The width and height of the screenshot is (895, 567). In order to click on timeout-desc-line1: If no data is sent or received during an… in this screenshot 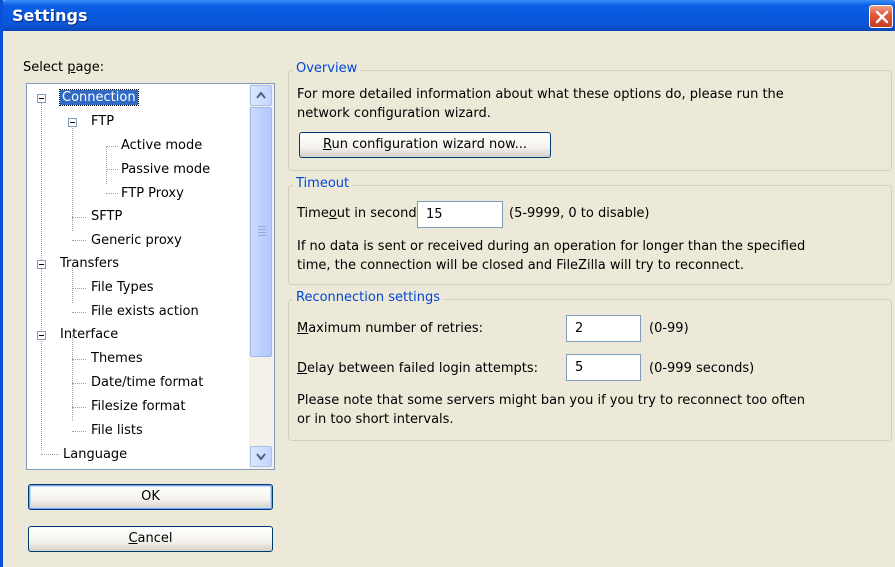, I will do `click(551, 246)`.